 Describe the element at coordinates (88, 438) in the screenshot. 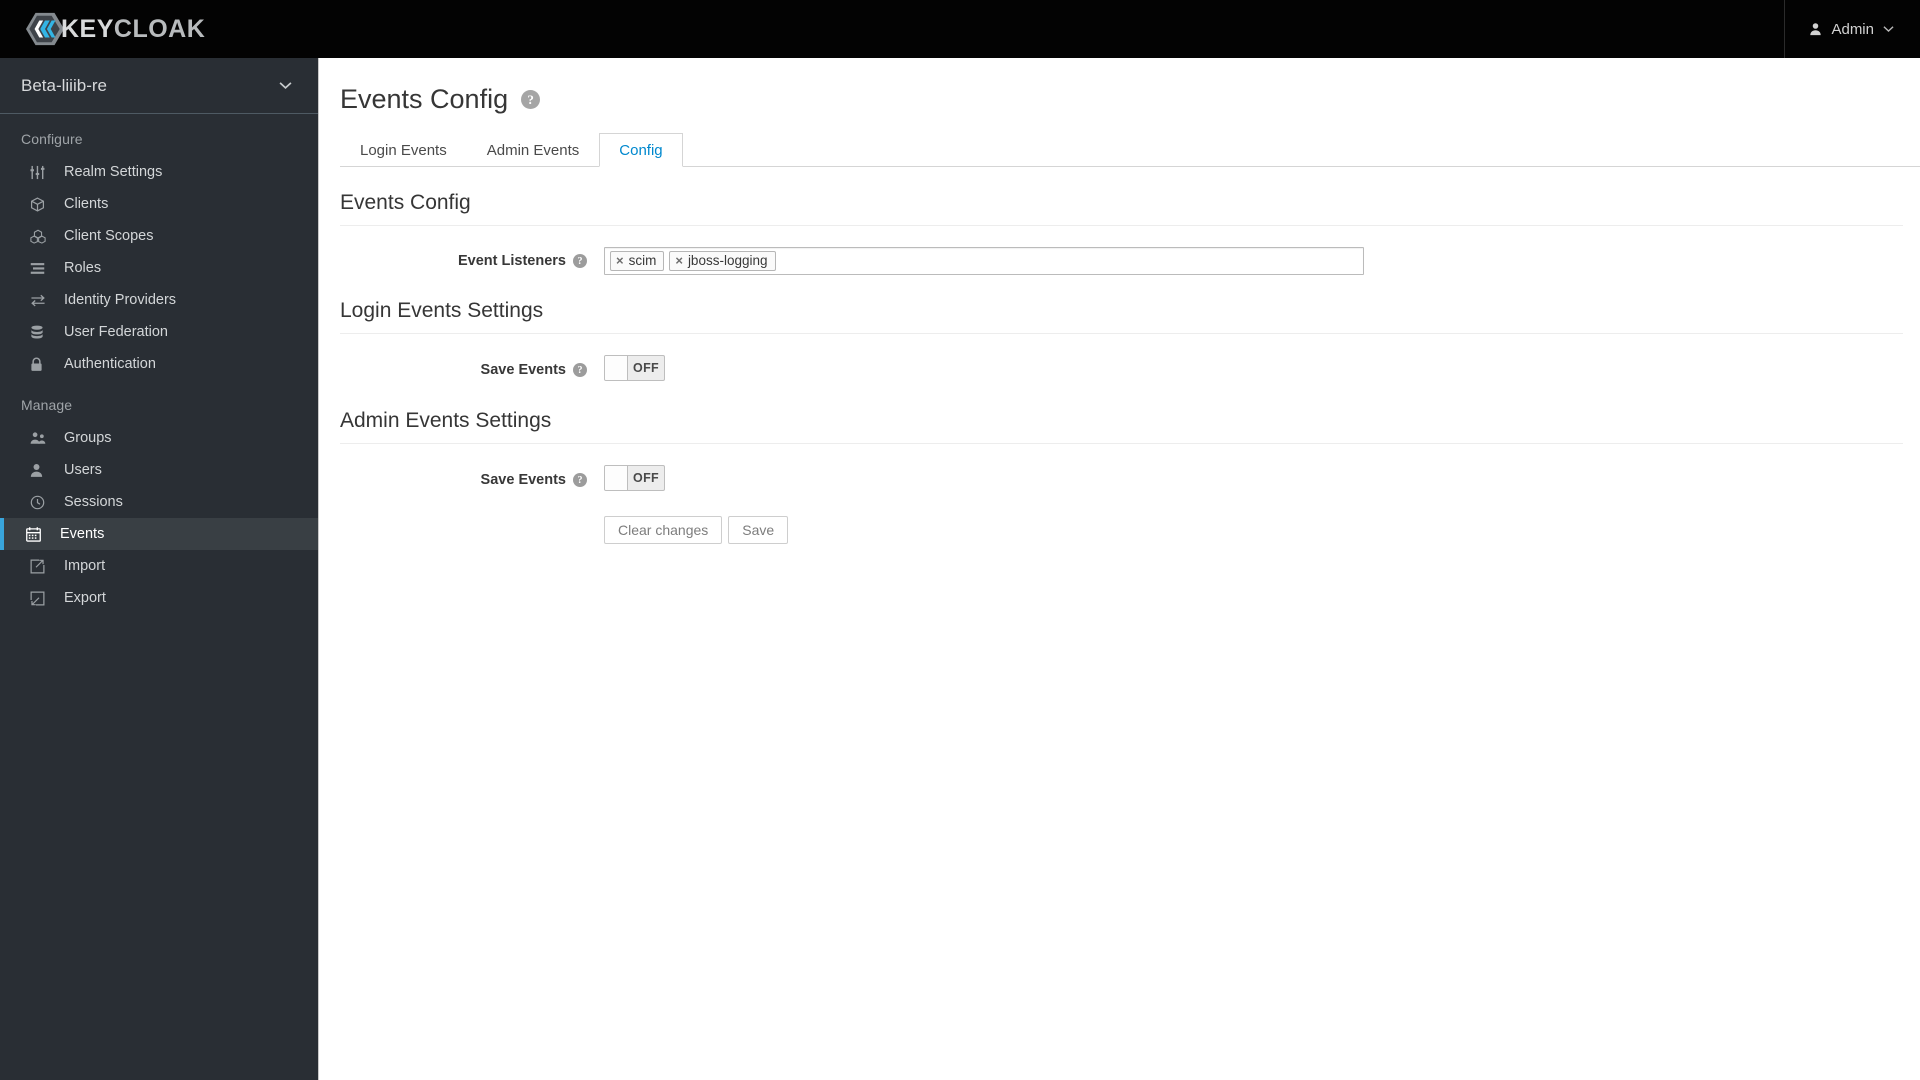

I see `sidebar-item-label: Groups` at that location.